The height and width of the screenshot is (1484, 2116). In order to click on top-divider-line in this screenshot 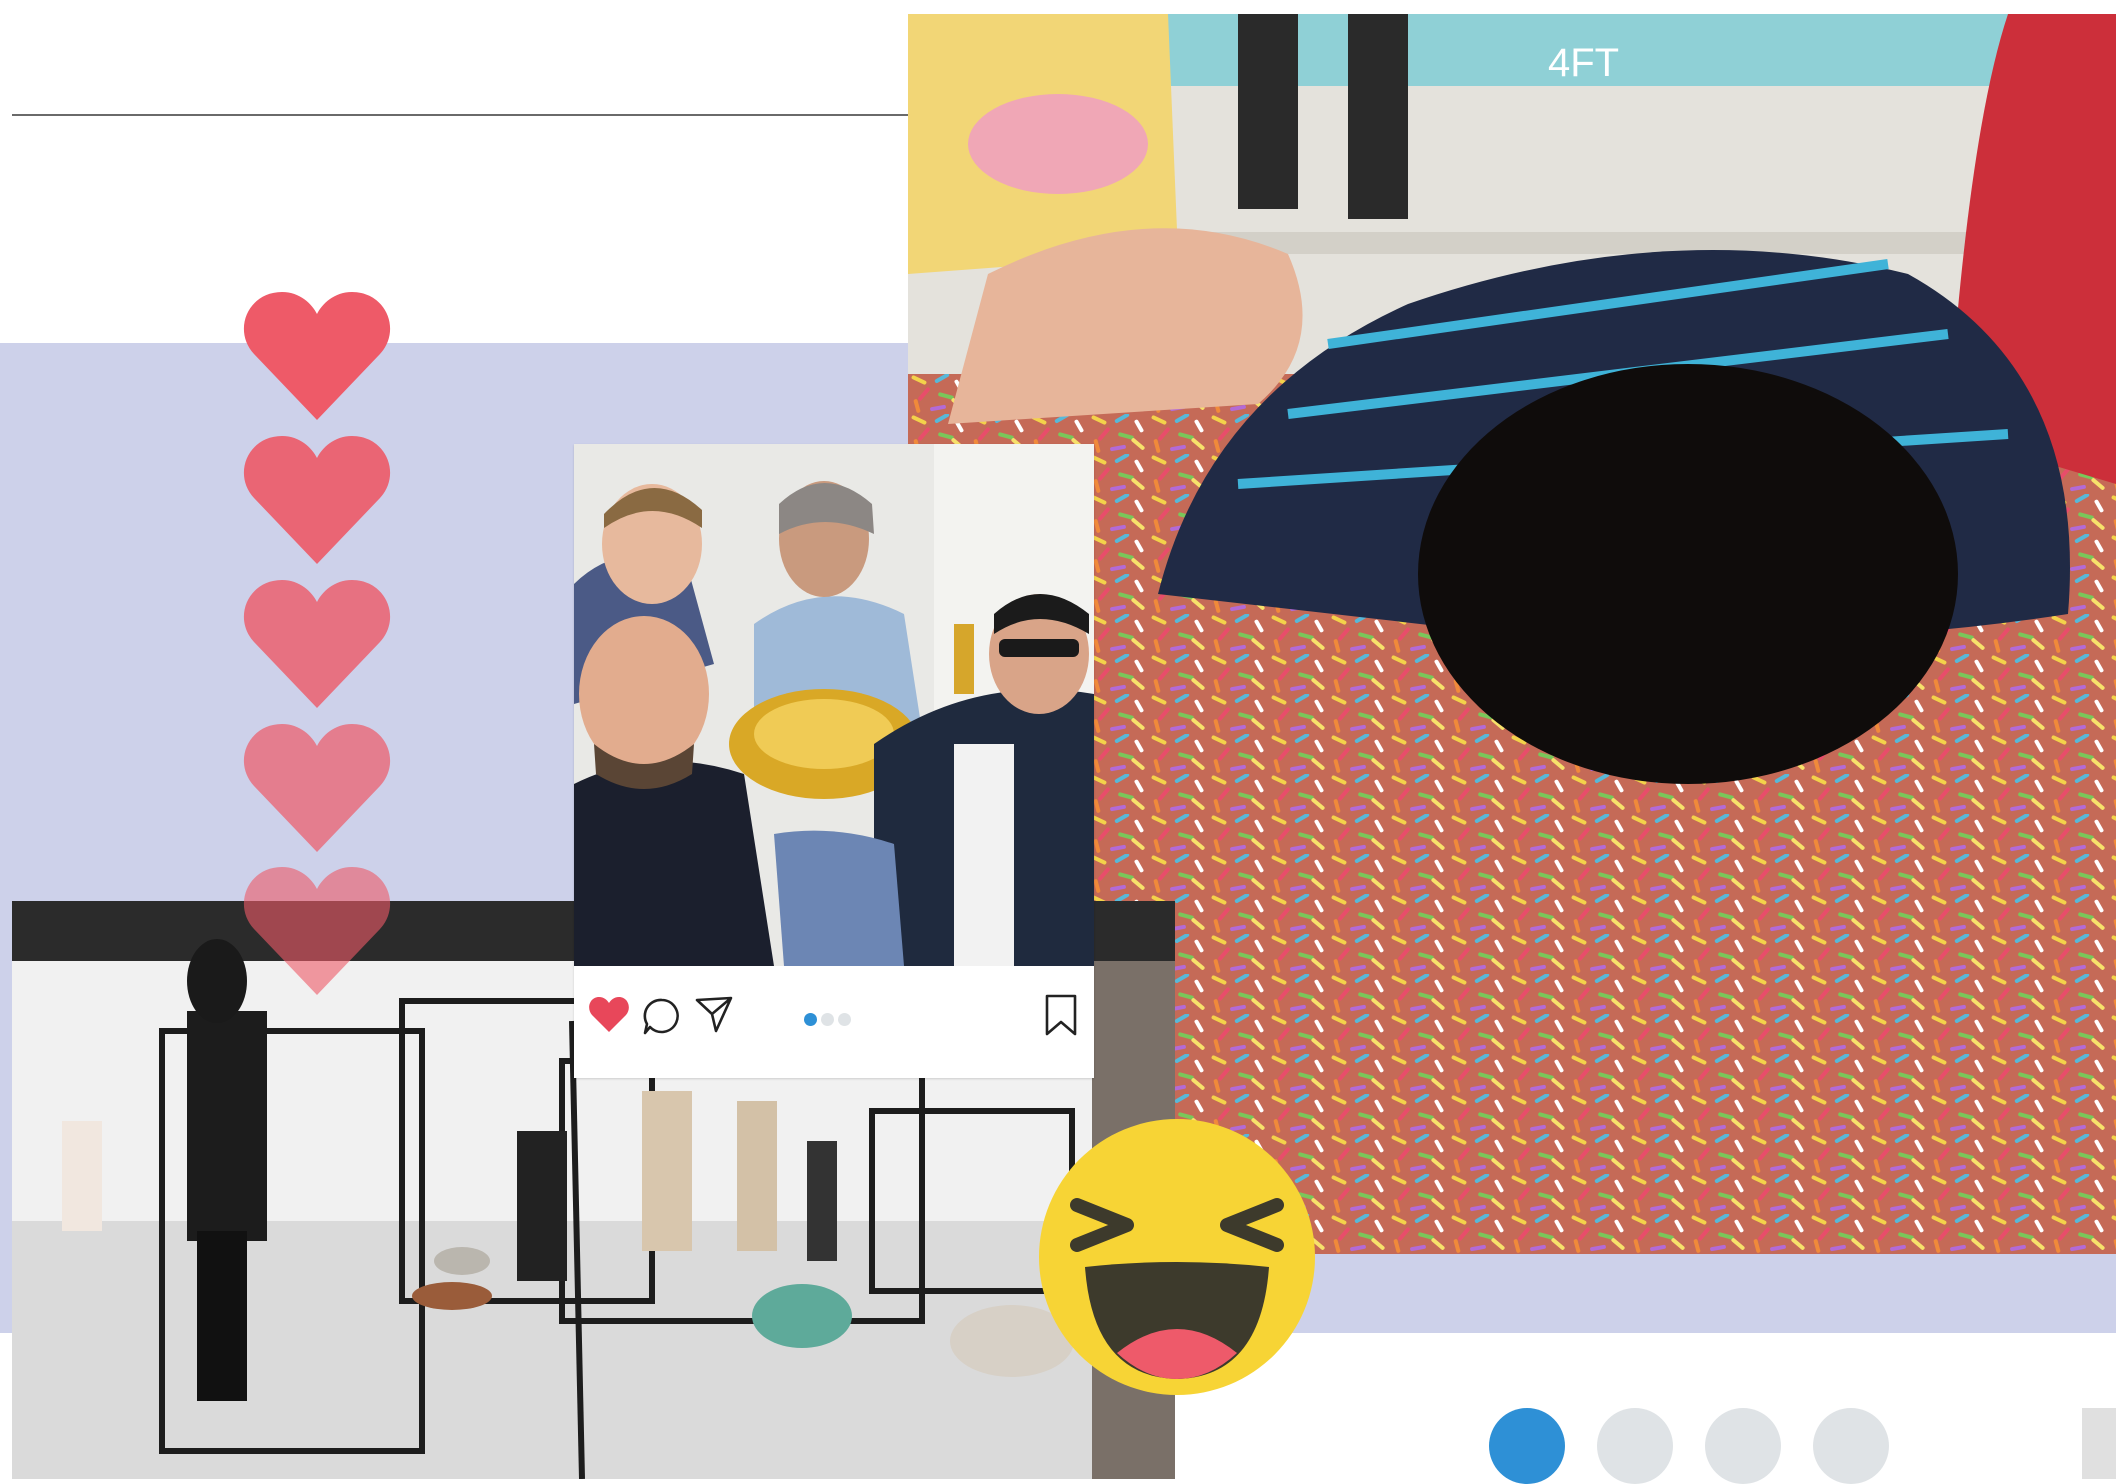, I will do `click(460, 115)`.